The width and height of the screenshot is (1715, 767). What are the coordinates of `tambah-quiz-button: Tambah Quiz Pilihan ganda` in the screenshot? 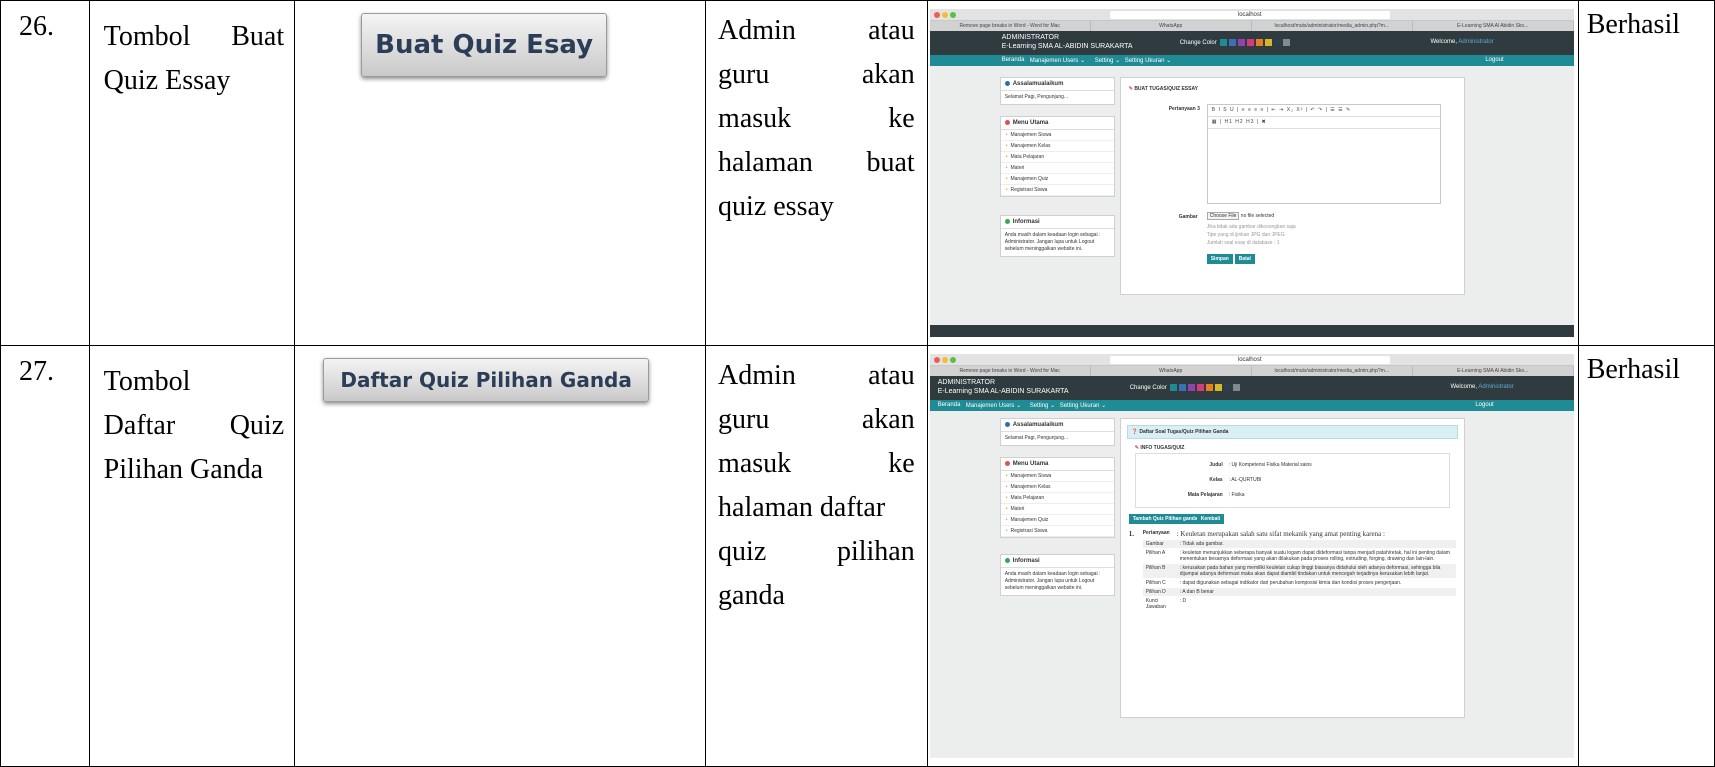 It's located at (1165, 519).